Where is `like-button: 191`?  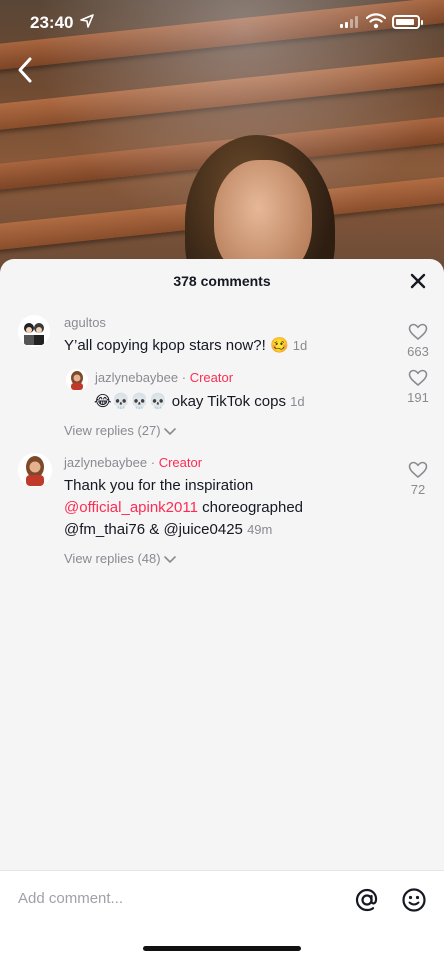 like-button: 191 is located at coordinates (418, 387).